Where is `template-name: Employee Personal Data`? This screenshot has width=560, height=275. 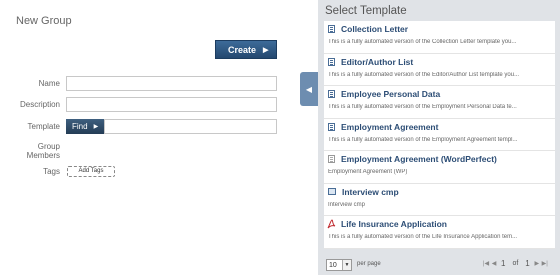
template-name: Employee Personal Data is located at coordinates (391, 94).